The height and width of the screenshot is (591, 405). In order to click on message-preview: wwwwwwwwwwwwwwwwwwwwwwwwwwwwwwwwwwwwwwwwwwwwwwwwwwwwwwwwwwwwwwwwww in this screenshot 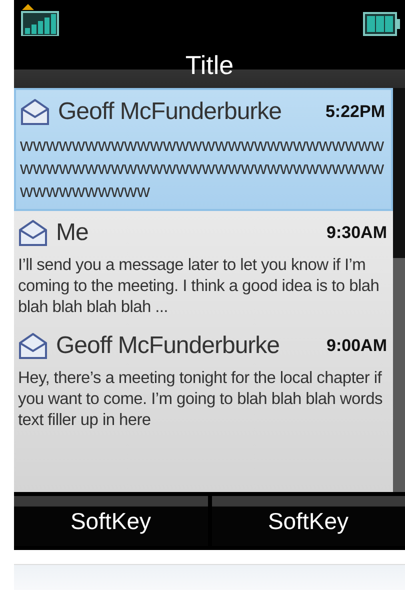, I will do `click(202, 168)`.